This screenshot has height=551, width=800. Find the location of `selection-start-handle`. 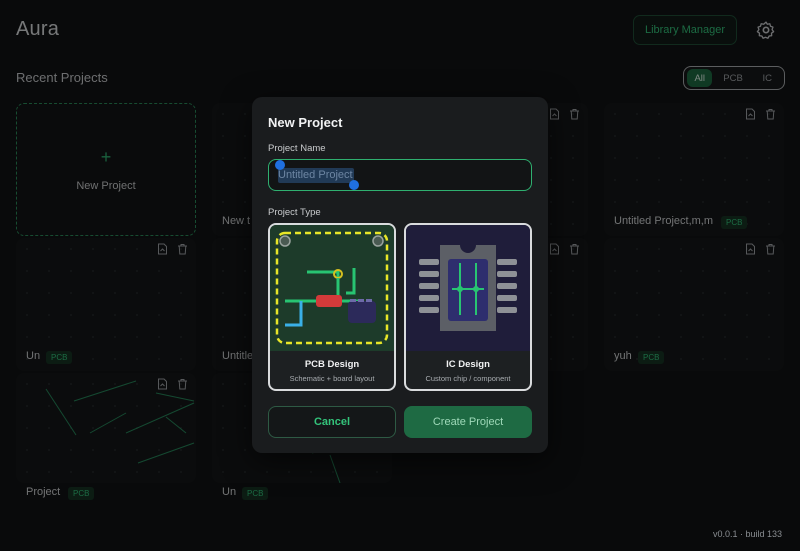

selection-start-handle is located at coordinates (280, 165).